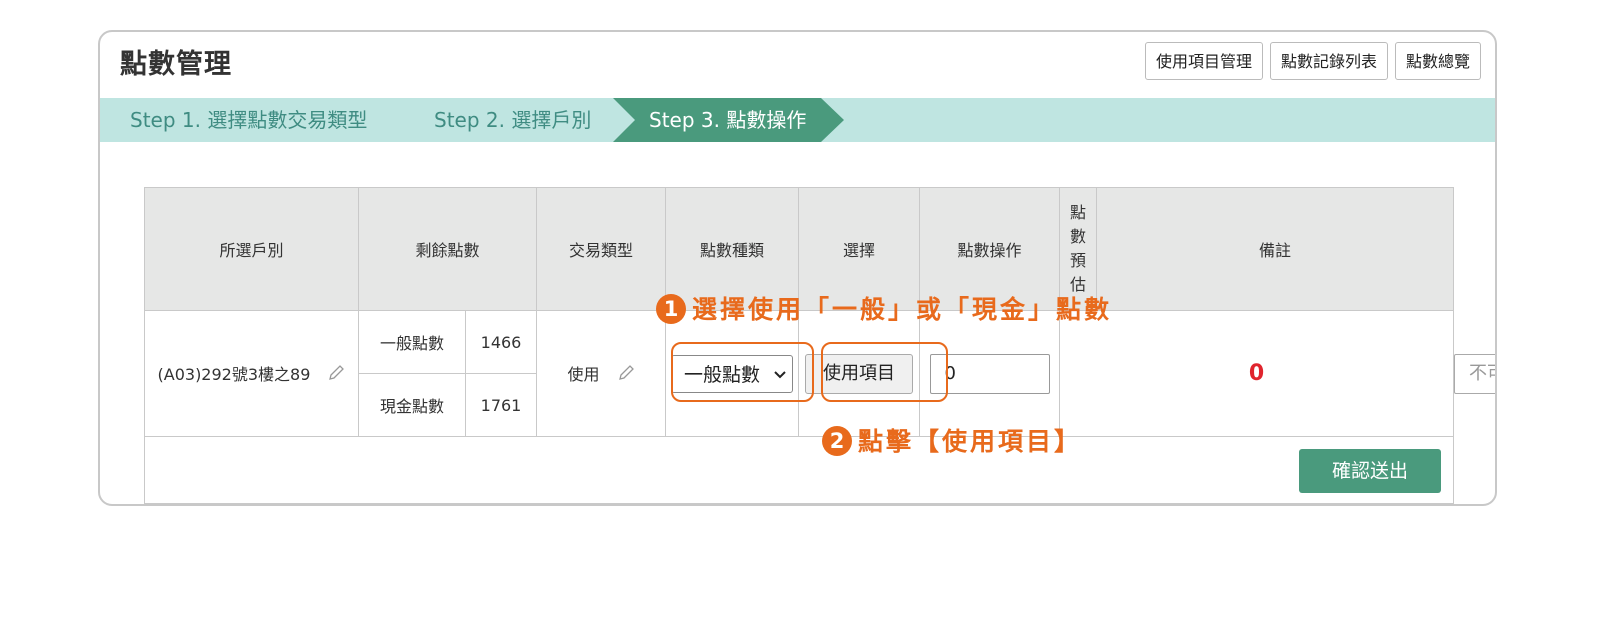 The image size is (1614, 640). I want to click on edit-transaction-pencil-icon, so click(626, 375).